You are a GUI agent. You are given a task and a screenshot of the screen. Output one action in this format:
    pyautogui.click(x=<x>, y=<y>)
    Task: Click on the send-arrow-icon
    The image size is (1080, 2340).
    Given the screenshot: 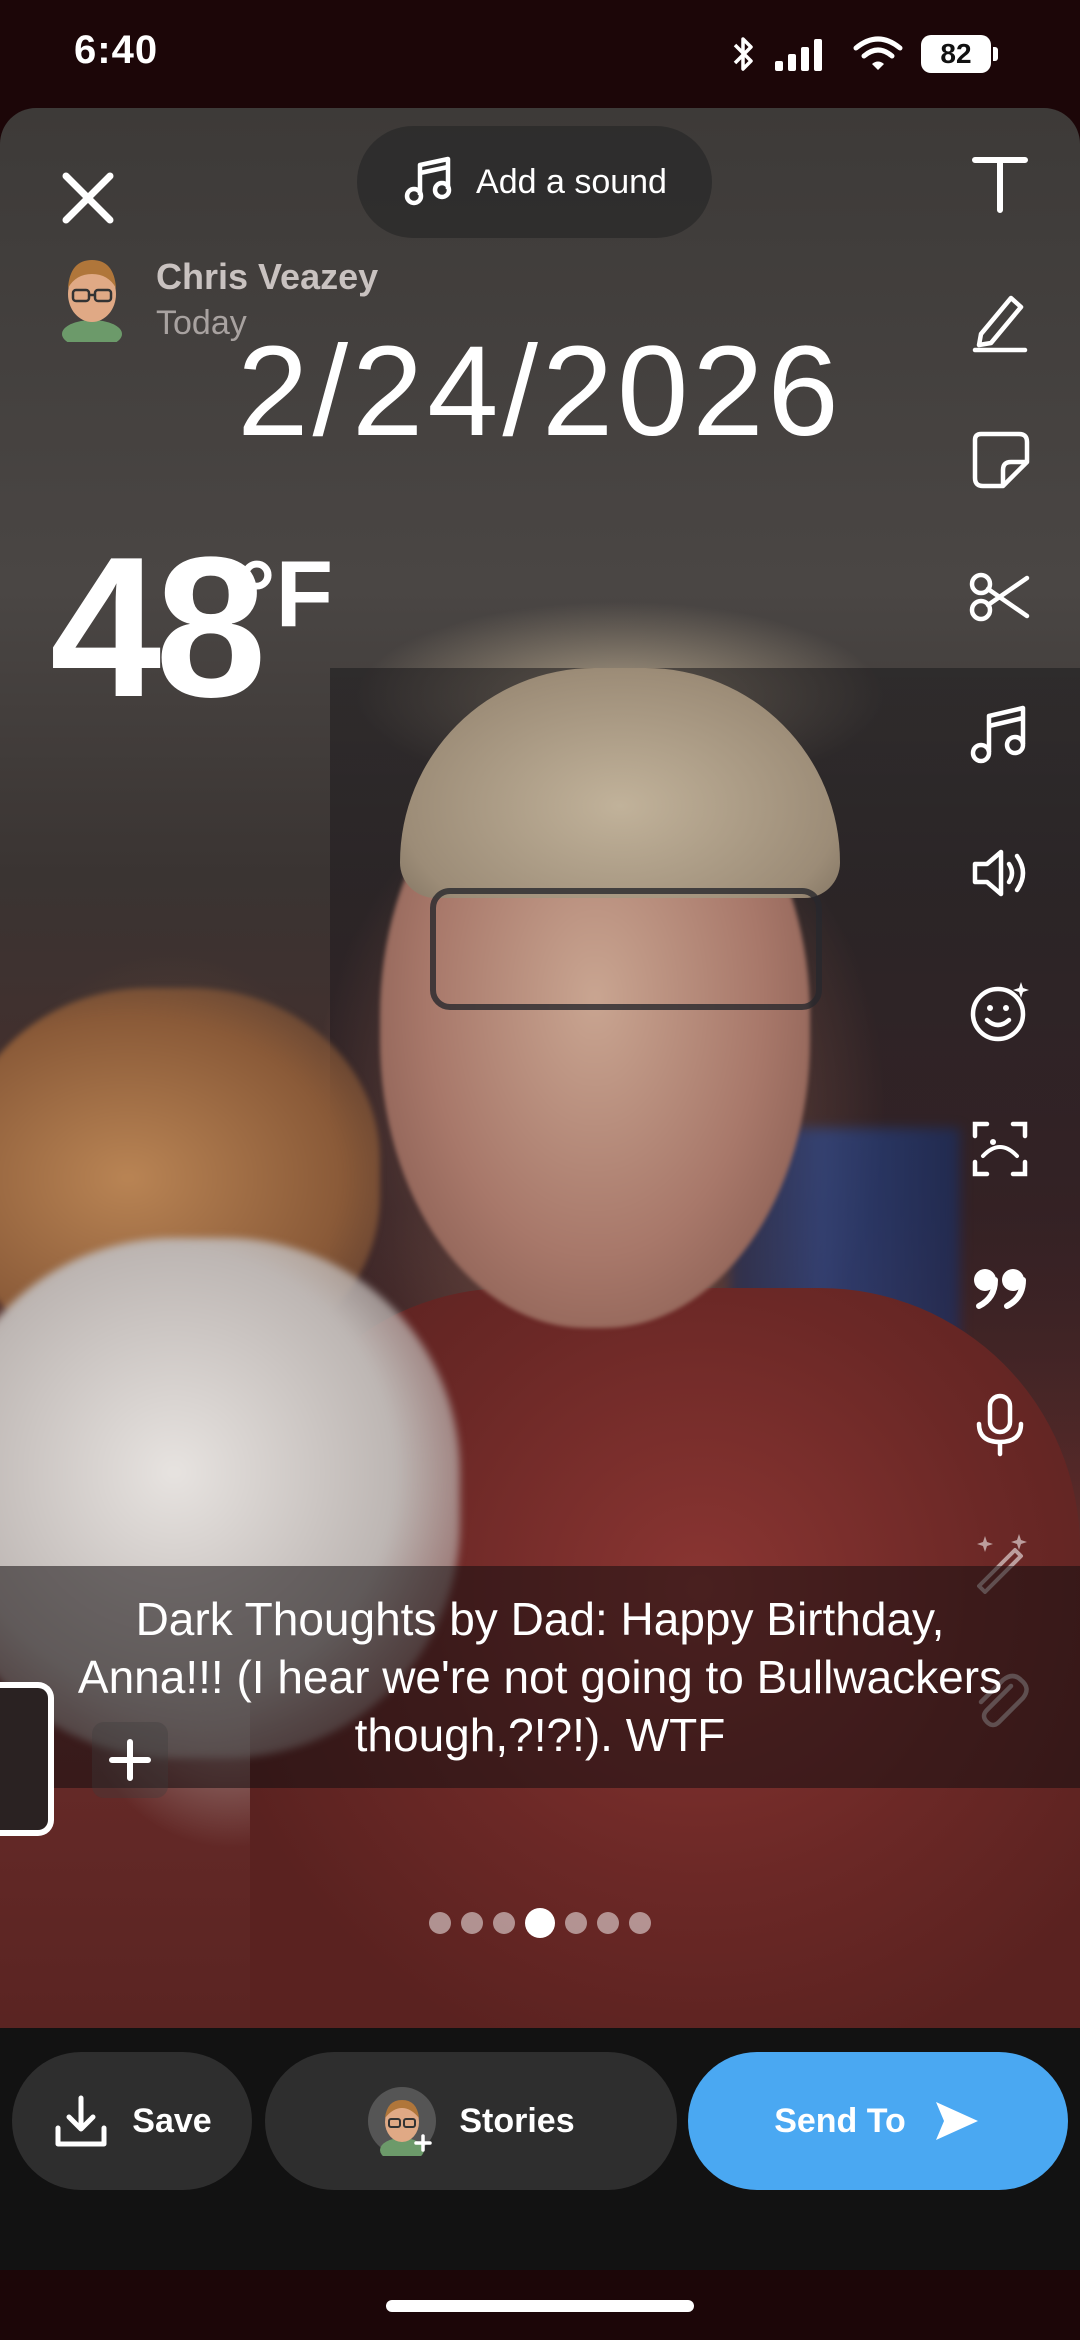 What is the action you would take?
    pyautogui.click(x=956, y=2121)
    